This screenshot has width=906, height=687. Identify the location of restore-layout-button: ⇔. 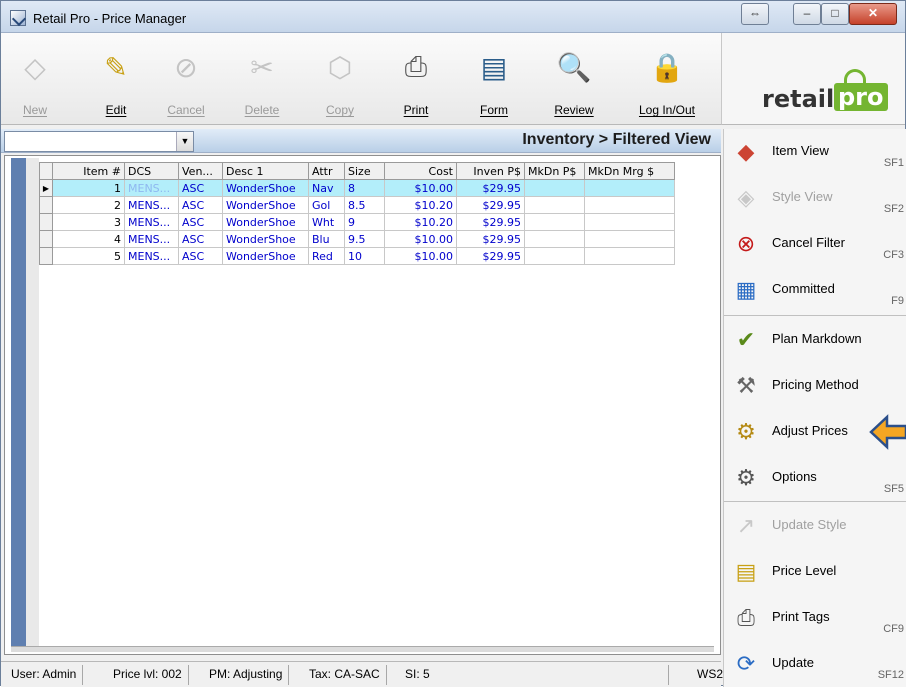
(755, 14).